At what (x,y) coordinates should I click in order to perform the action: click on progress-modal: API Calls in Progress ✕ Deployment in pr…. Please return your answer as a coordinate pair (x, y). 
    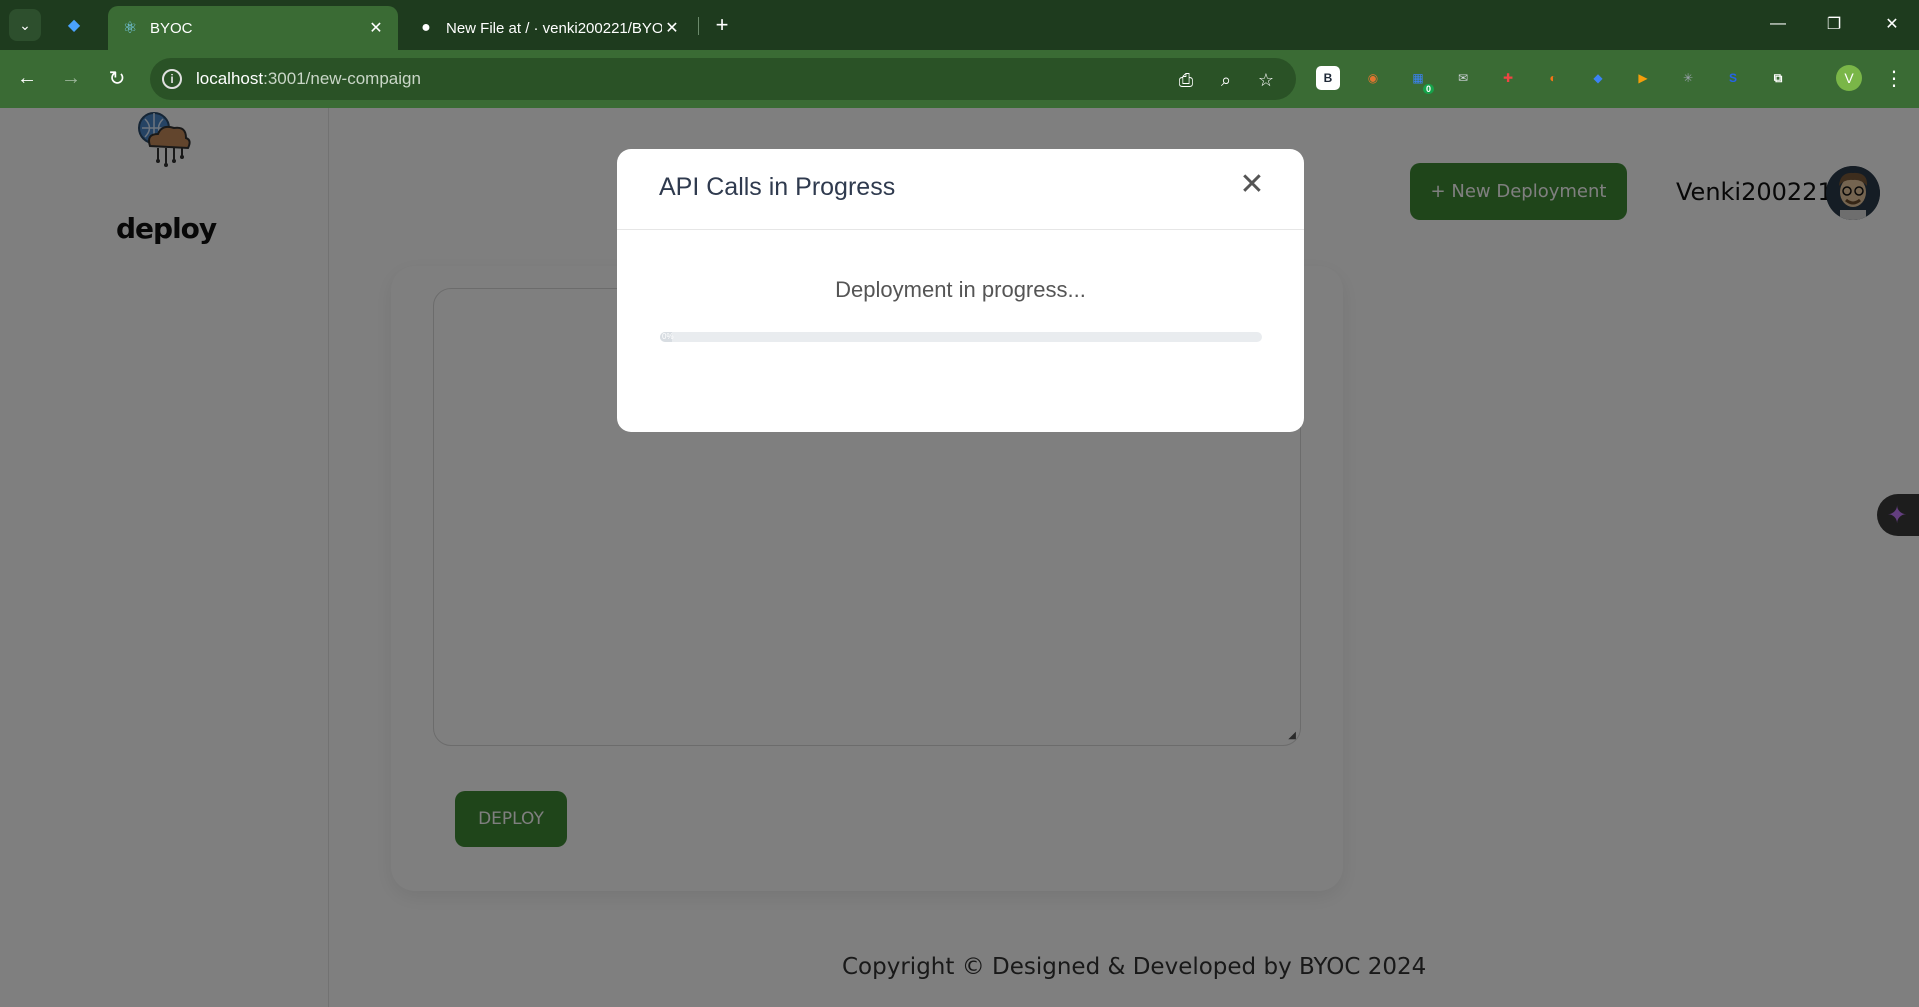
    Looking at the image, I should click on (960, 290).